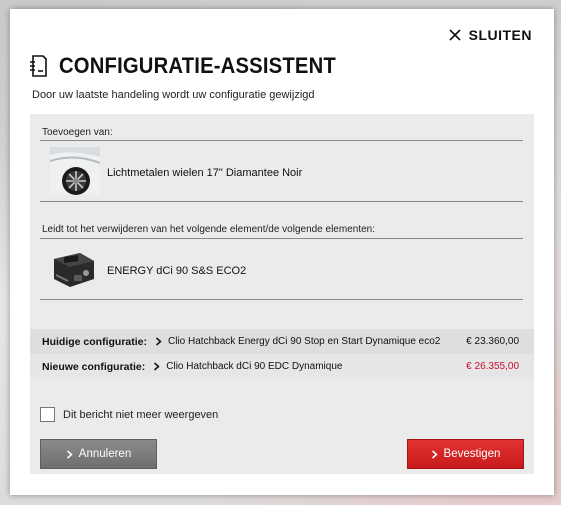 The width and height of the screenshot is (561, 505). I want to click on wheel-thumbnail, so click(75, 171).